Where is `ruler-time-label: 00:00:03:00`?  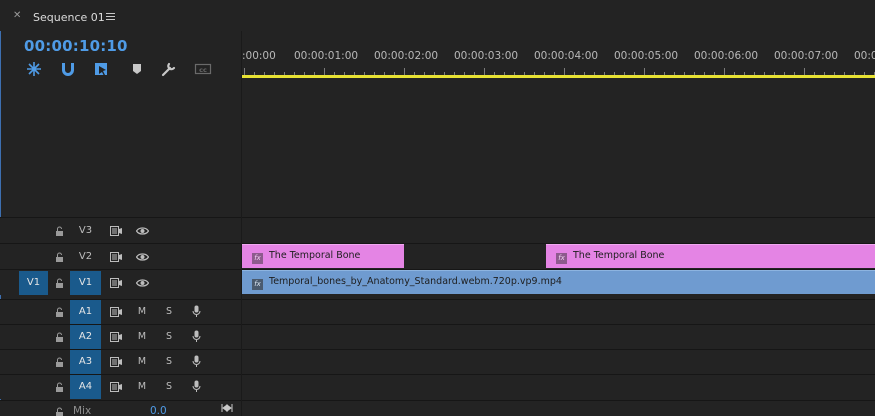
ruler-time-label: 00:00:03:00 is located at coordinates (486, 56).